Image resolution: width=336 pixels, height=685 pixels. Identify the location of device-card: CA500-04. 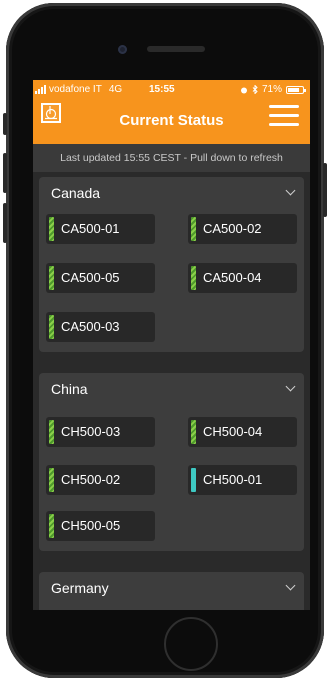
(242, 278).